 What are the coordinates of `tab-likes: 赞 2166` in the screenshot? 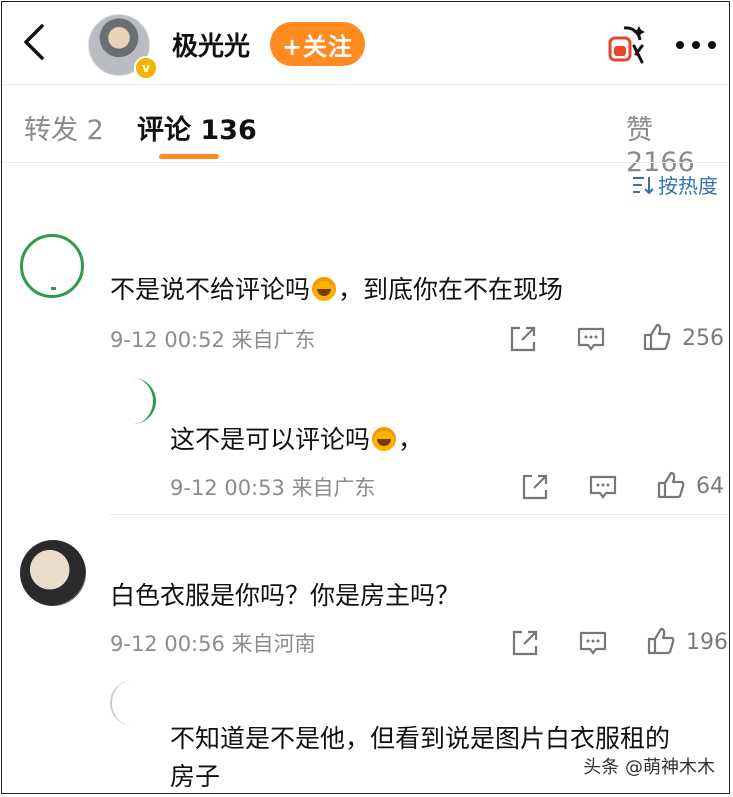 It's located at (677, 143).